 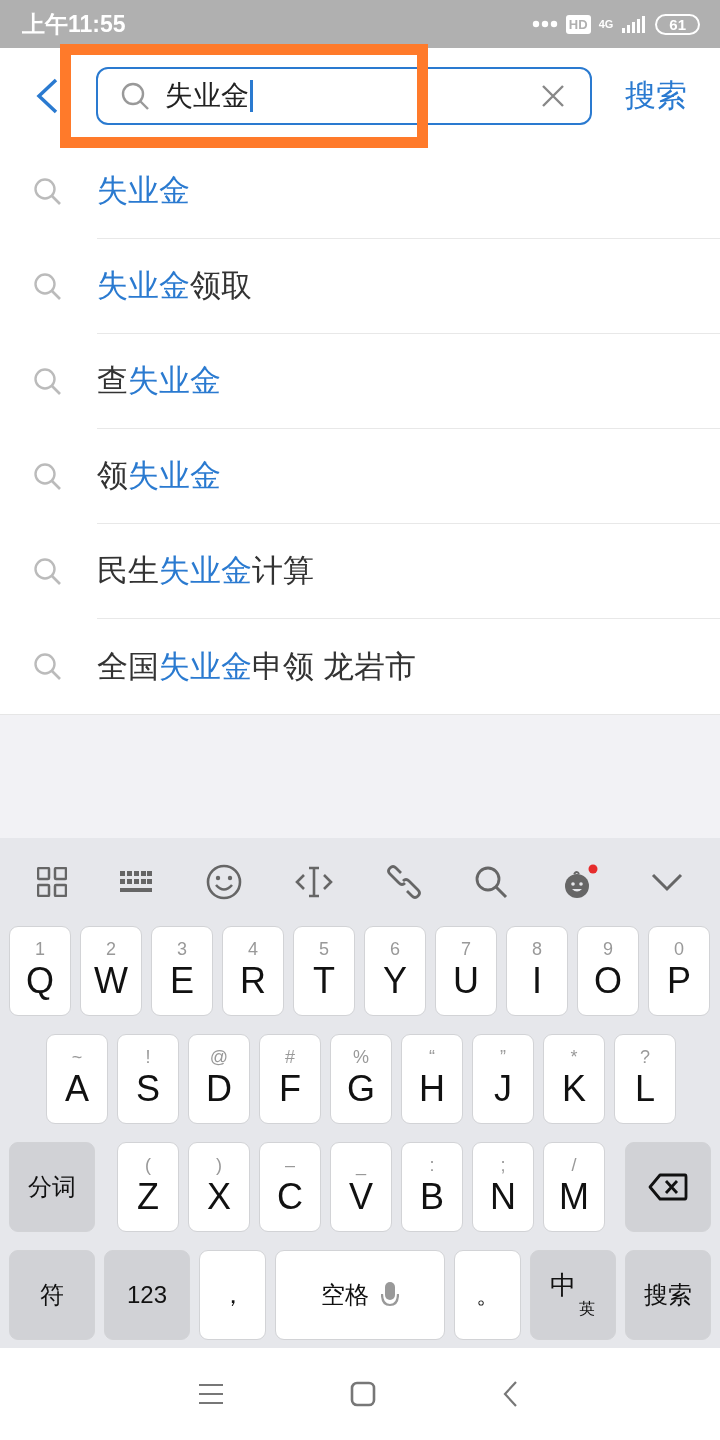 I want to click on letter-key: / M, so click(x=574, y=1187).